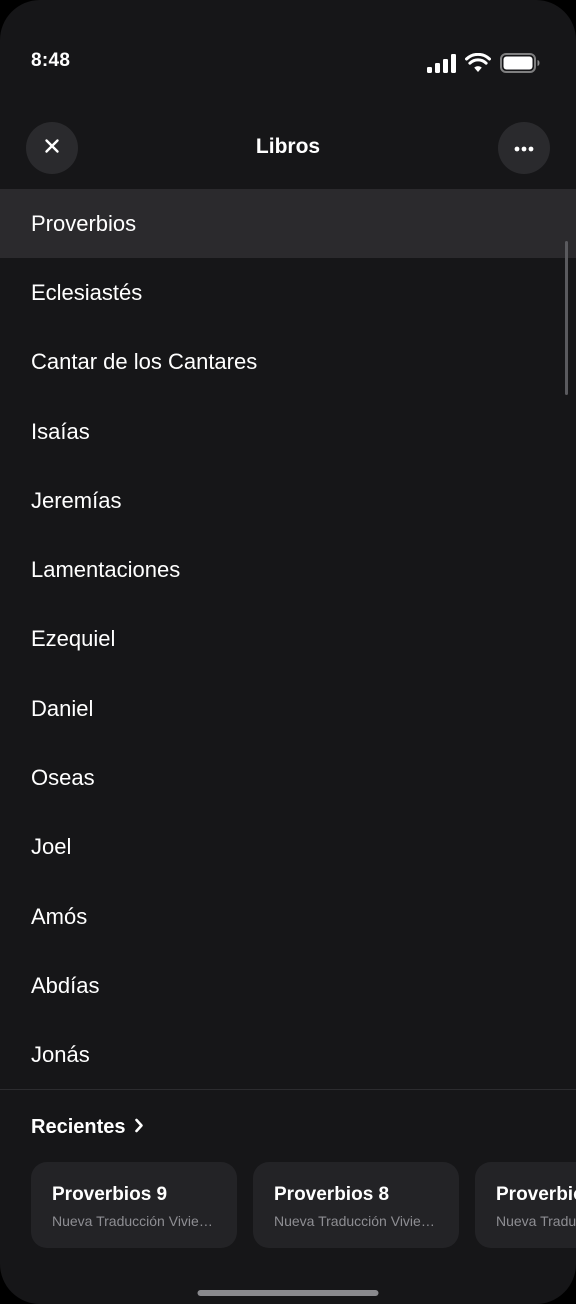  I want to click on header: Libros, so click(288, 148).